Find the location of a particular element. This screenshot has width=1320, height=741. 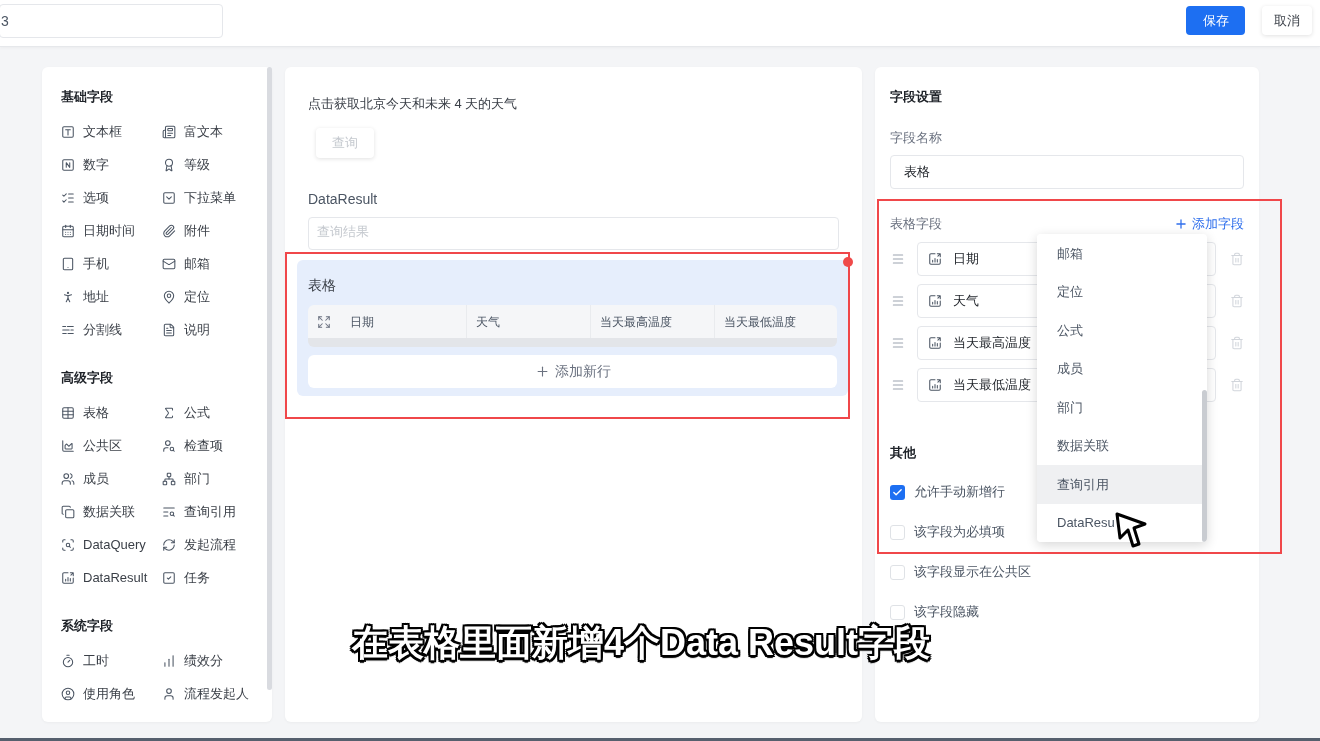

save-button: 保存 is located at coordinates (1215, 20).